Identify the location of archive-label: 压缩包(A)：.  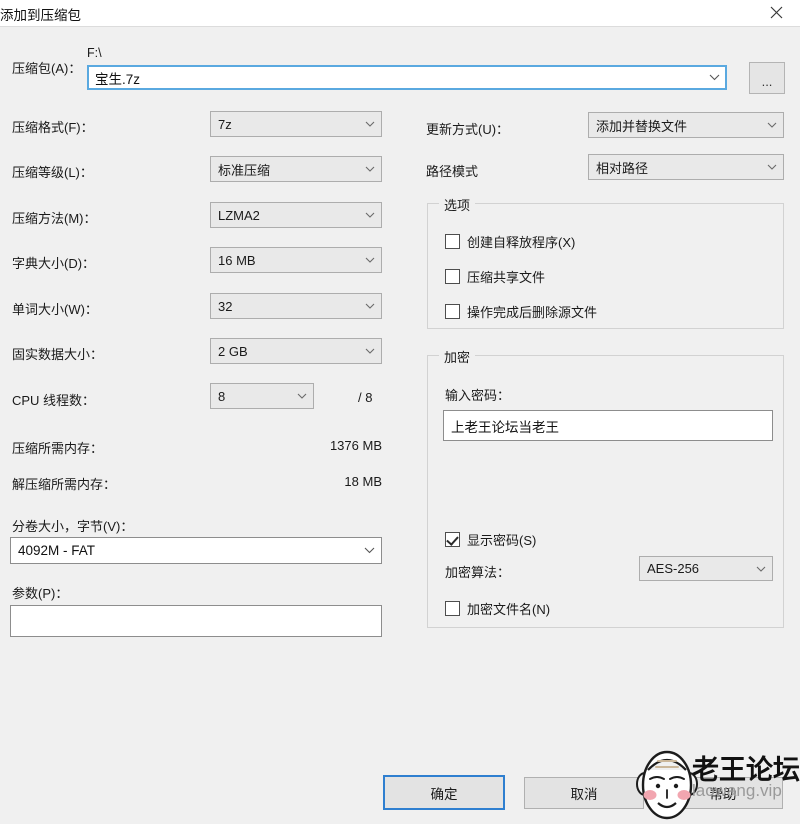
(47, 68).